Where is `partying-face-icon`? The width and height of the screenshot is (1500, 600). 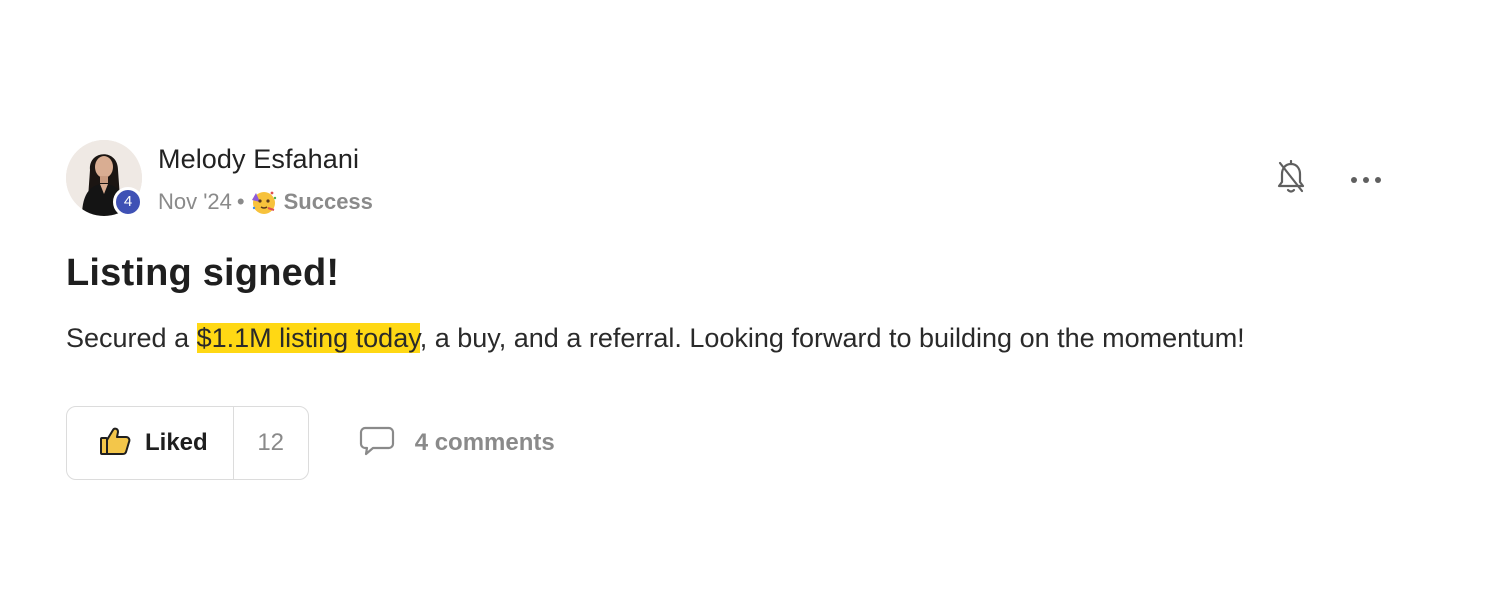
partying-face-icon is located at coordinates (264, 202).